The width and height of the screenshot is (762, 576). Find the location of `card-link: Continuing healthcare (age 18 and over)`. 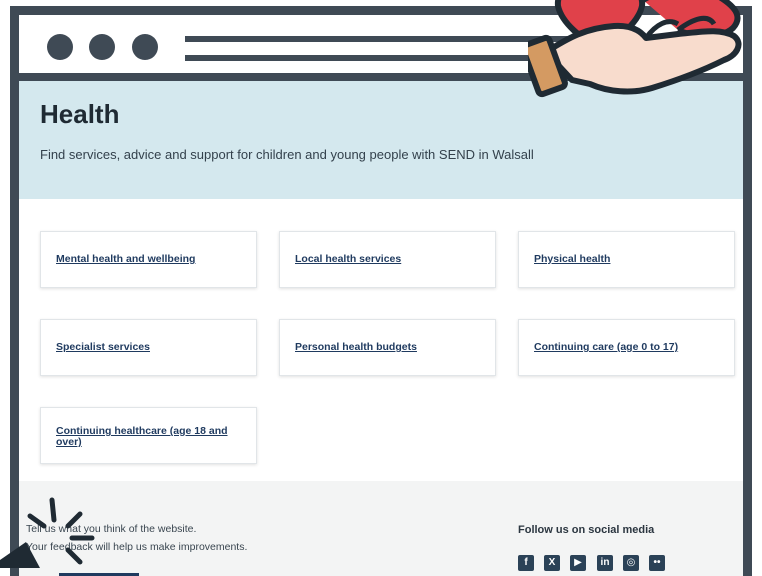

card-link: Continuing healthcare (age 18 and over) is located at coordinates (146, 437).